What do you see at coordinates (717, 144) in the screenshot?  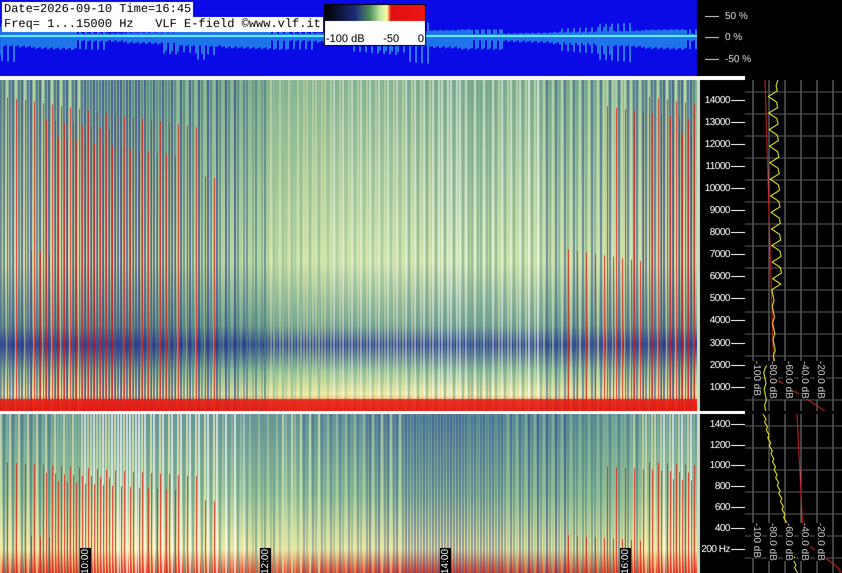 I see `frequency-label: 12000` at bounding box center [717, 144].